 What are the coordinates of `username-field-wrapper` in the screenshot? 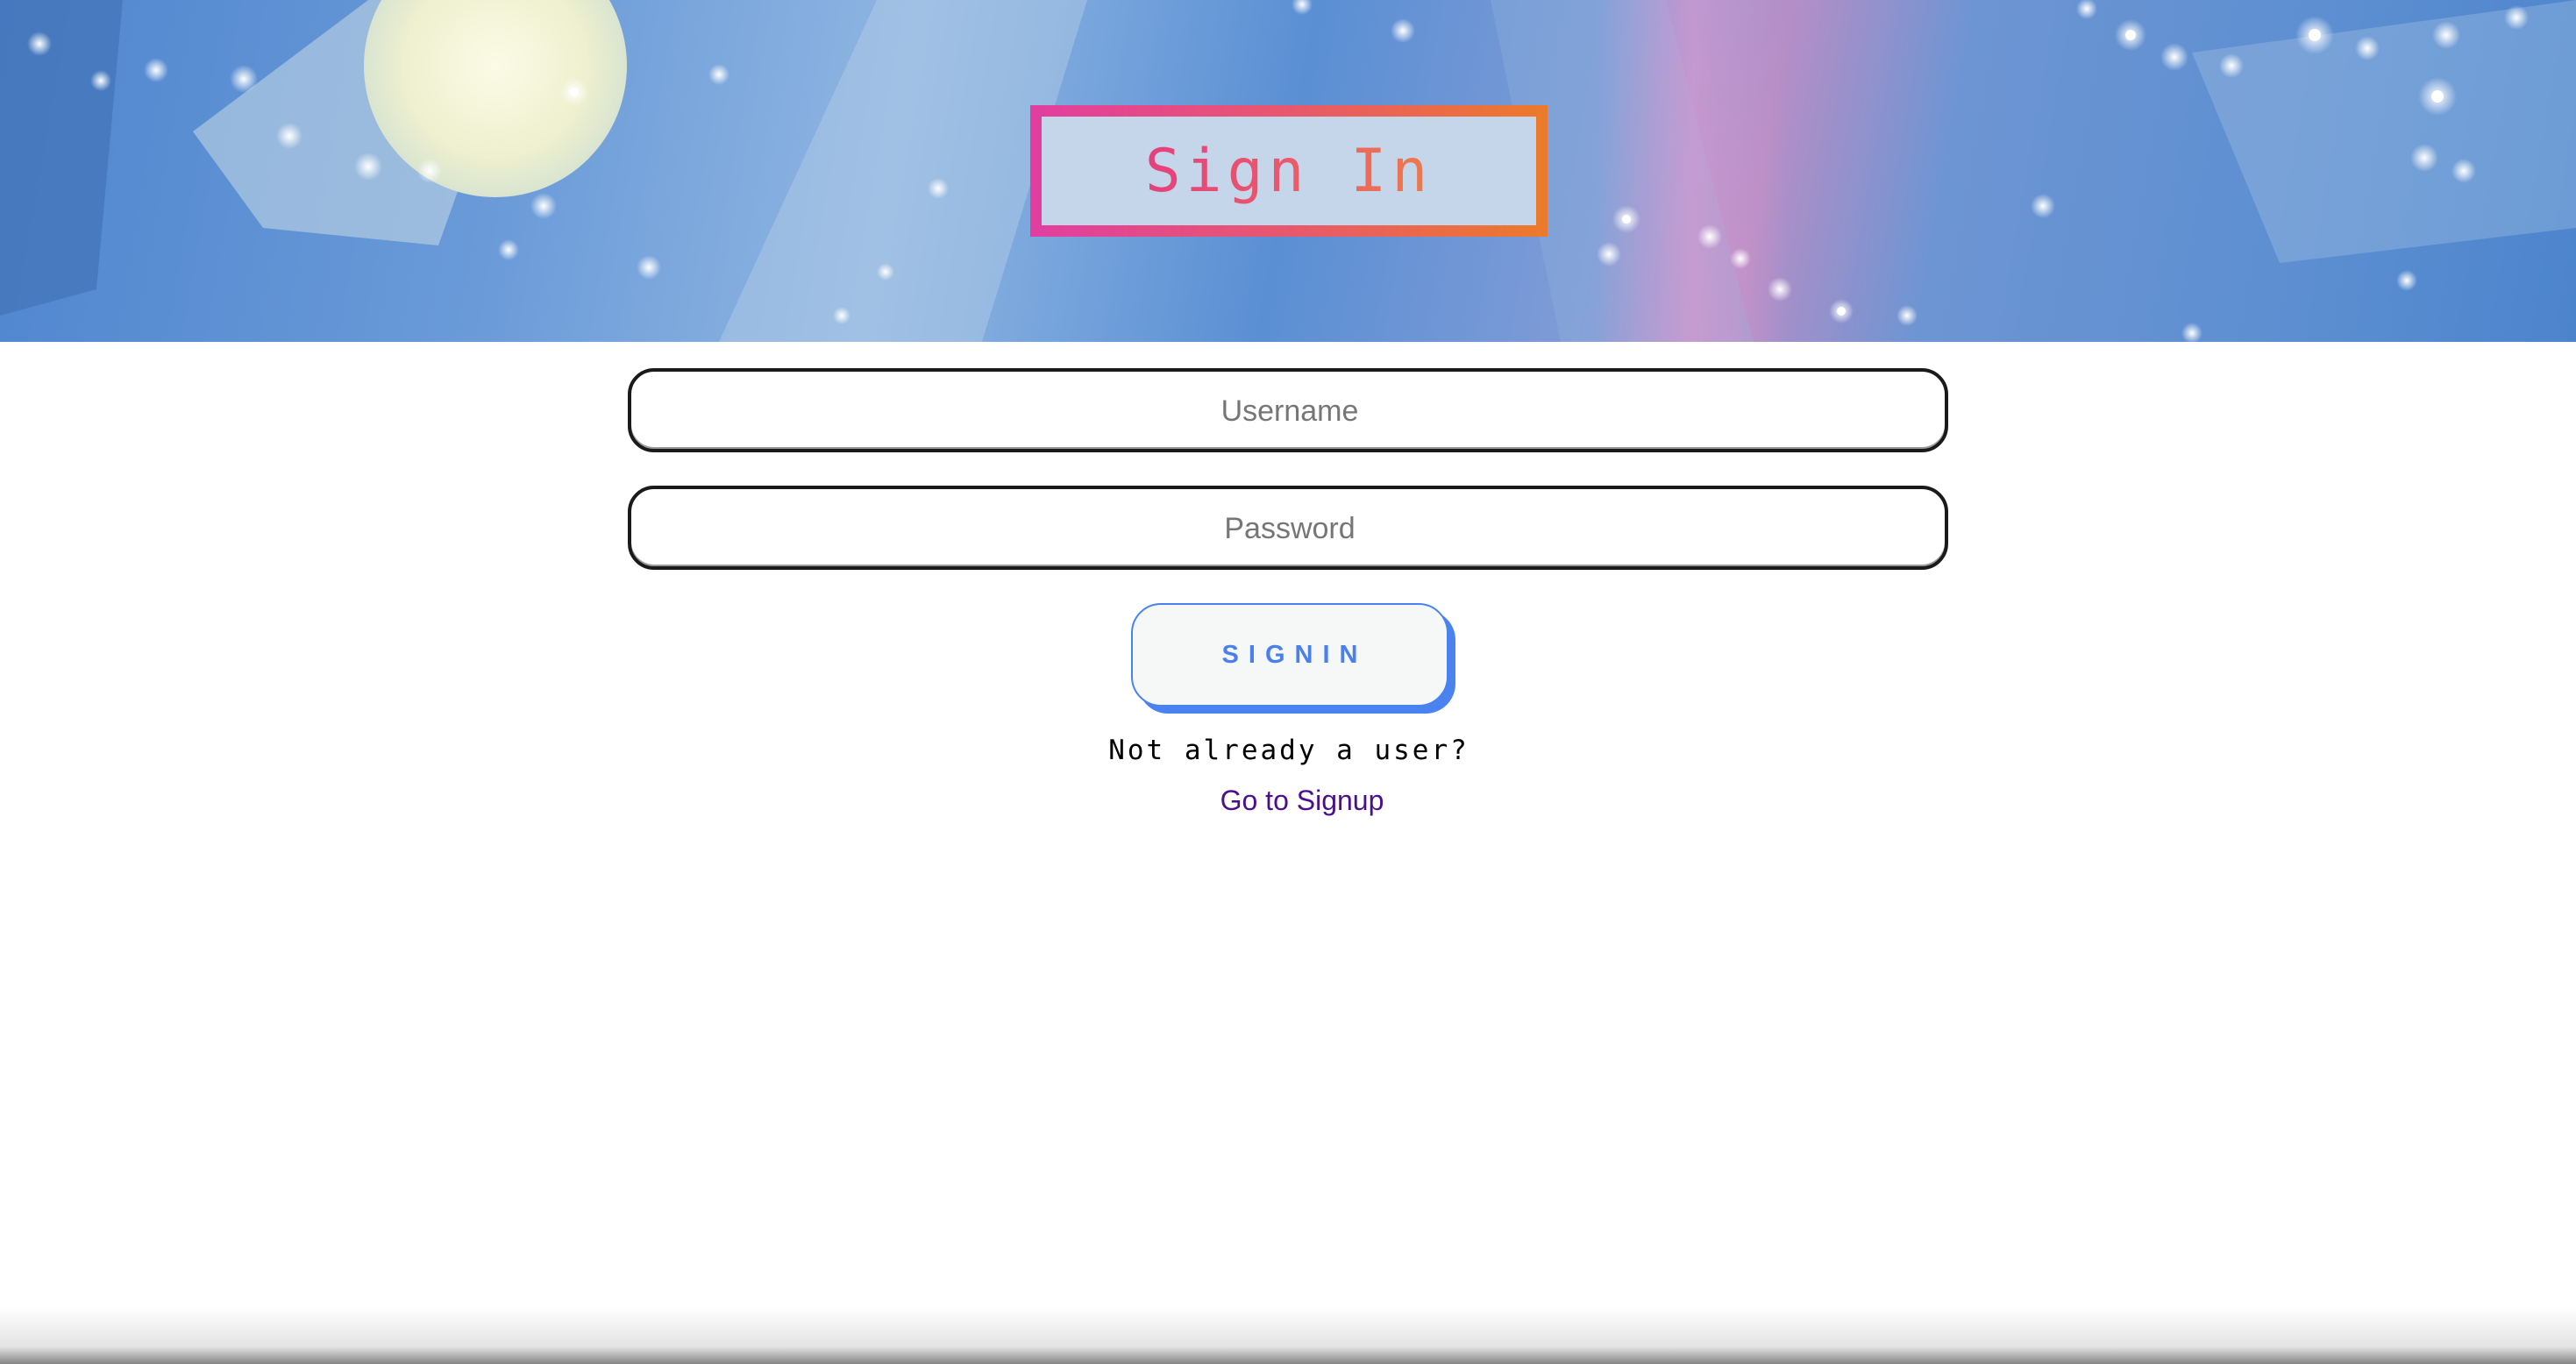 It's located at (1288, 410).